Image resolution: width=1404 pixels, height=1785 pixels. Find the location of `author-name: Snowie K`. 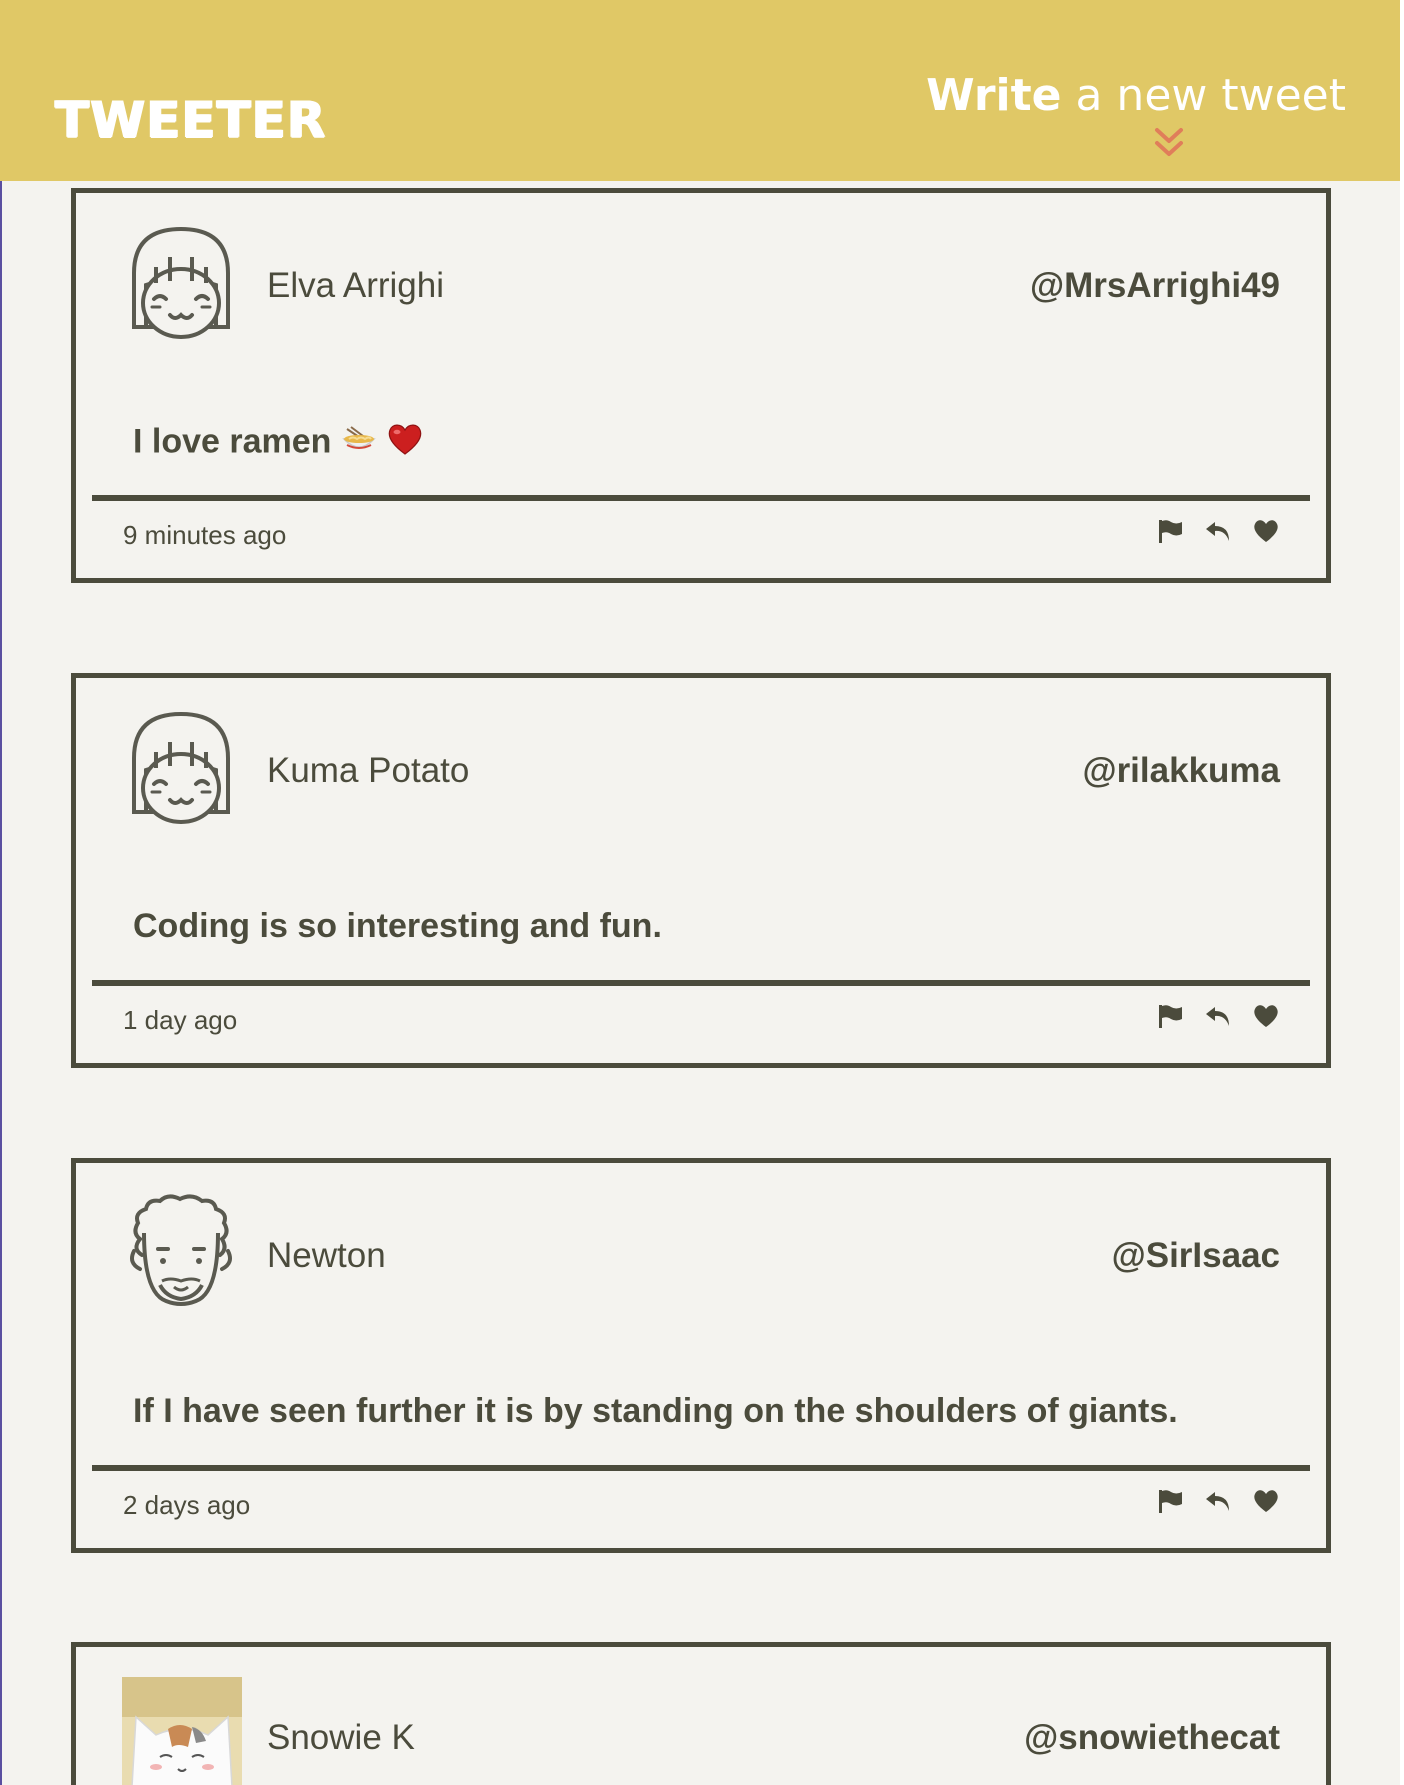

author-name: Snowie K is located at coordinates (341, 1737).